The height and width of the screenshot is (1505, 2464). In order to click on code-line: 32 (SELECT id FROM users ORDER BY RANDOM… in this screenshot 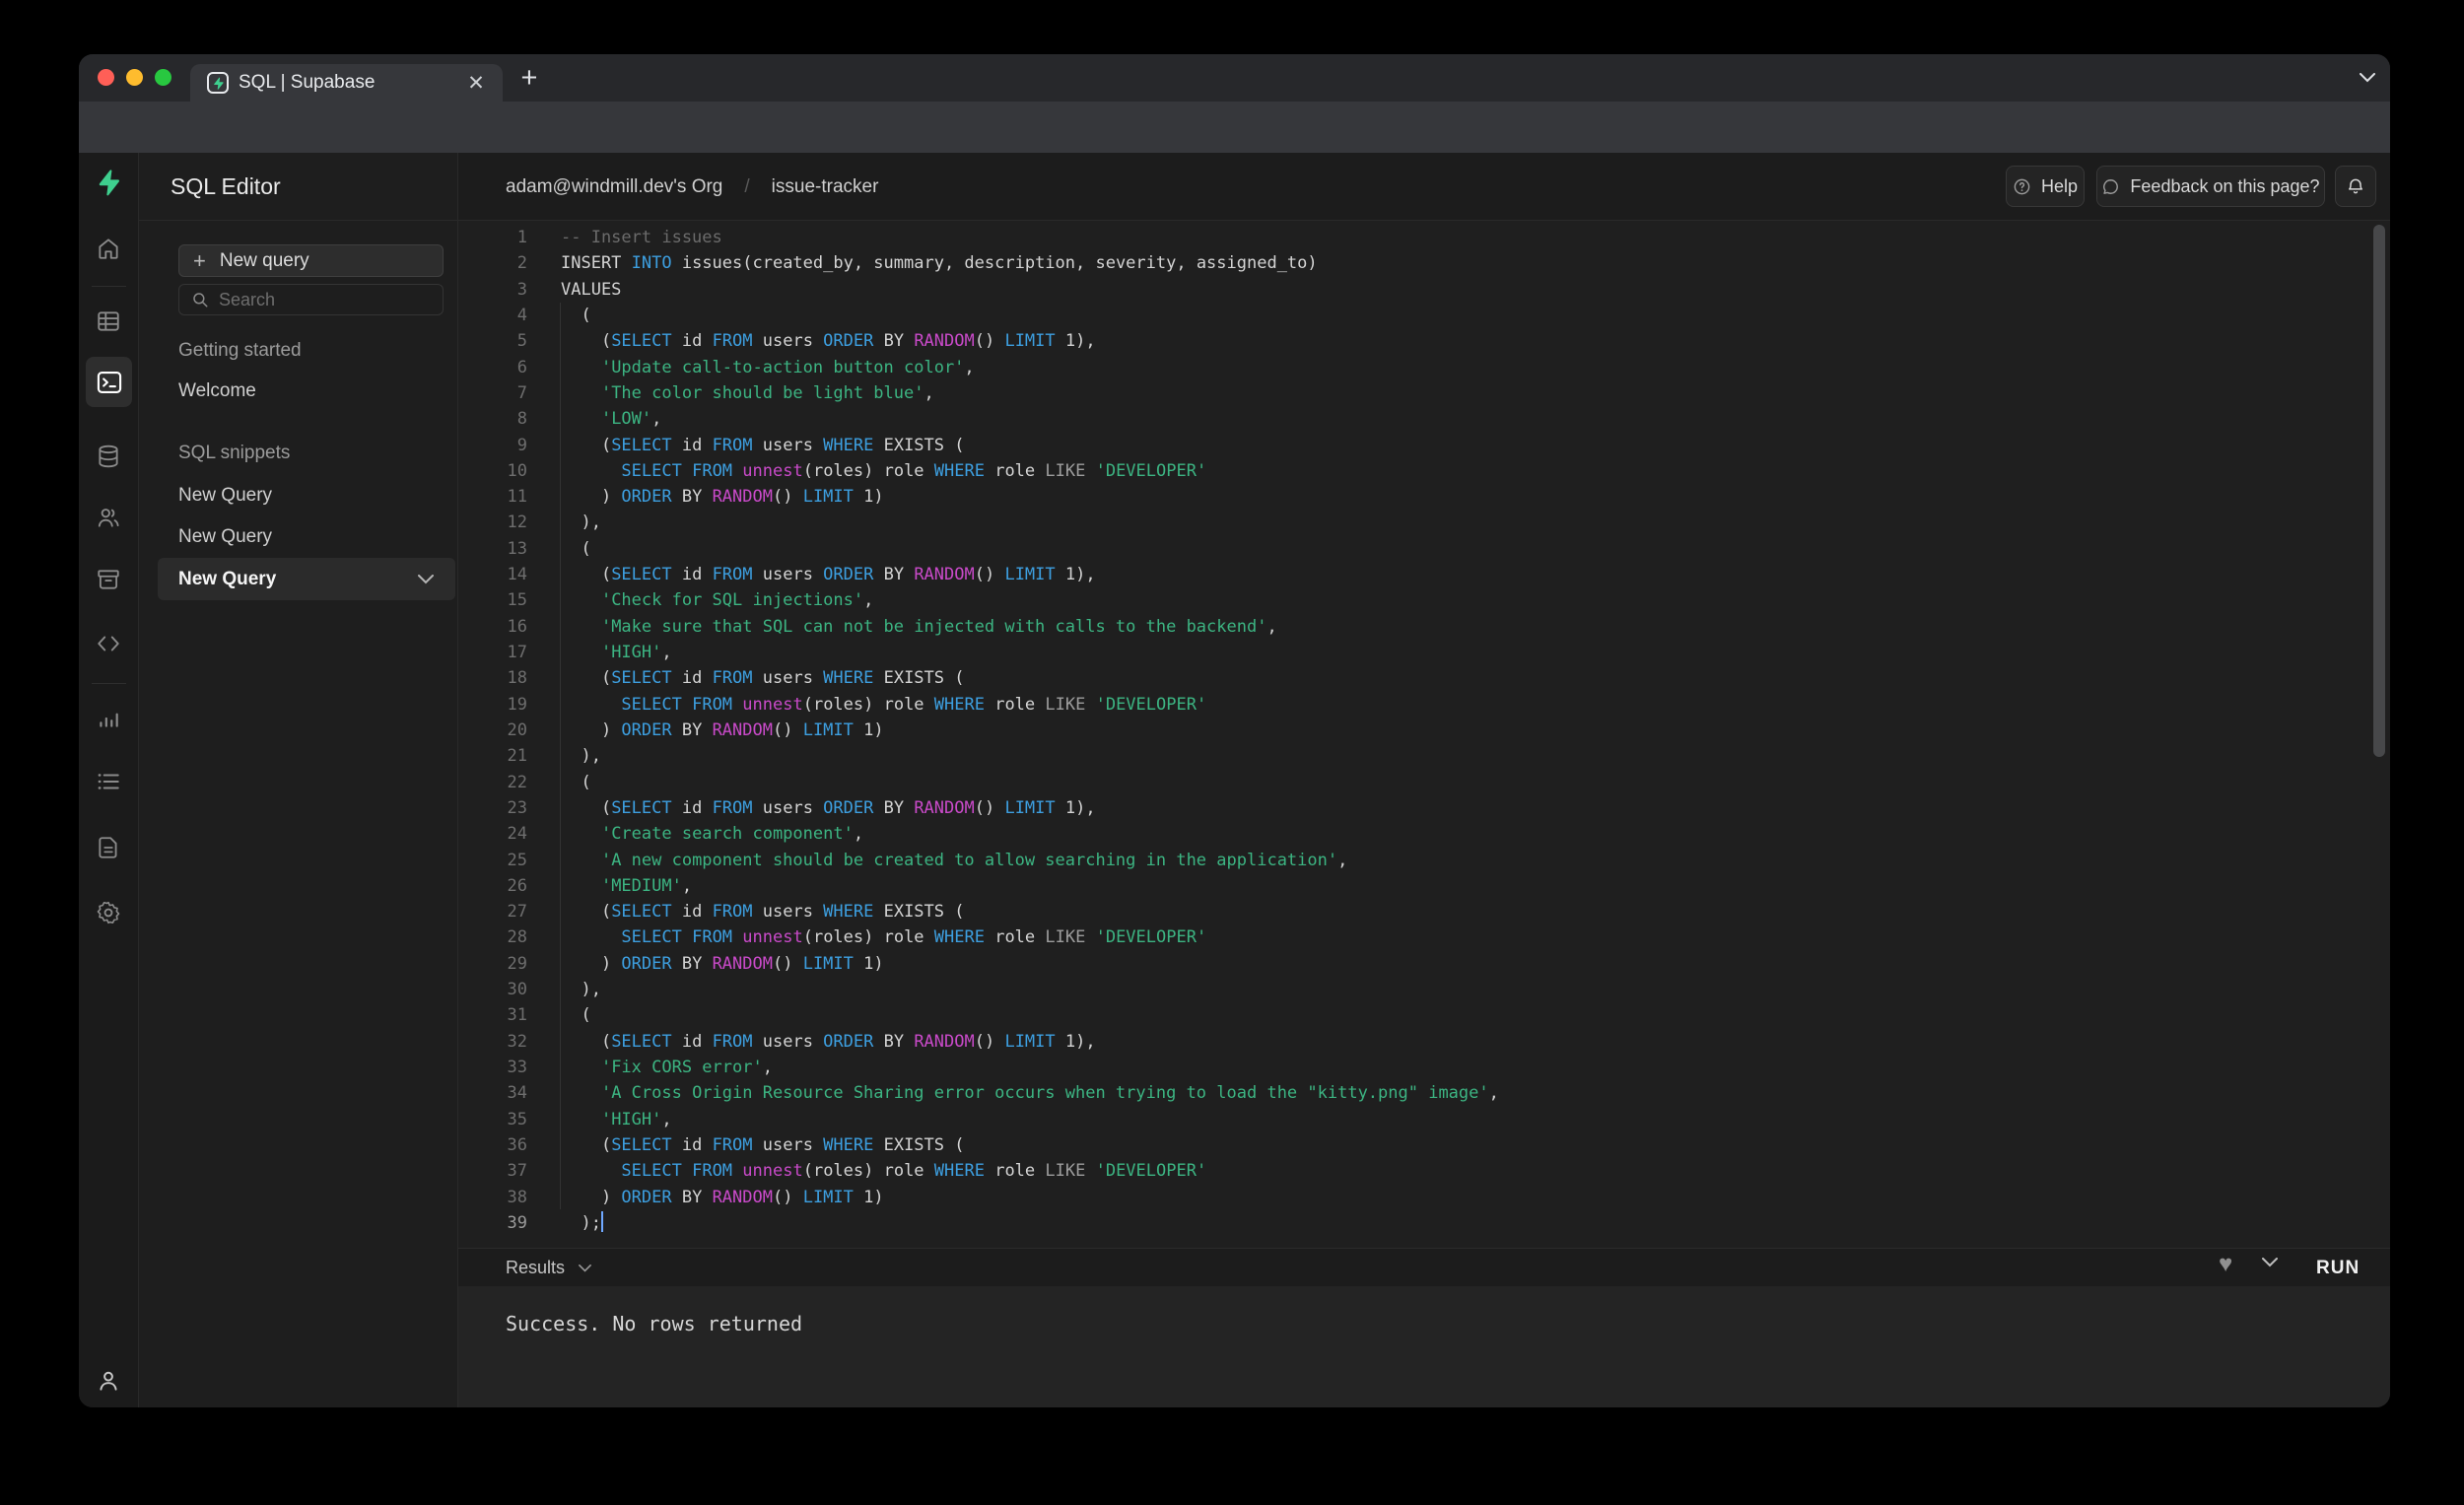, I will do `click(1424, 1042)`.